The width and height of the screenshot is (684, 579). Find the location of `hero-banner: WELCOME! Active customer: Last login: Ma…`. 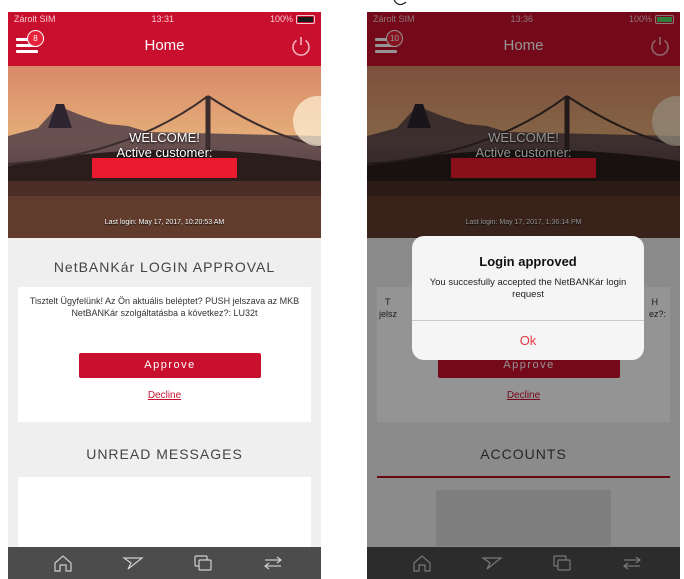

hero-banner: WELCOME! Active customer: Last login: Ma… is located at coordinates (164, 152).